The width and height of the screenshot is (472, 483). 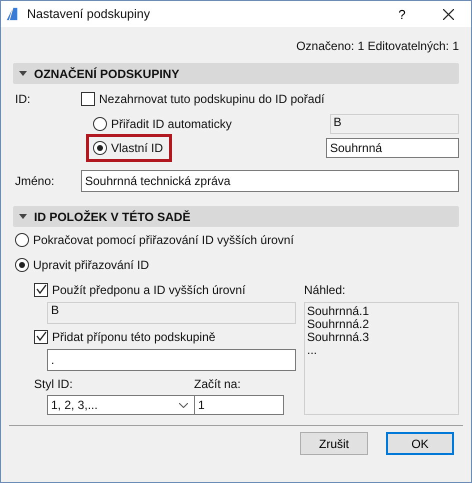 What do you see at coordinates (137, 148) in the screenshot?
I see `radio-label: Vlastní ID` at bounding box center [137, 148].